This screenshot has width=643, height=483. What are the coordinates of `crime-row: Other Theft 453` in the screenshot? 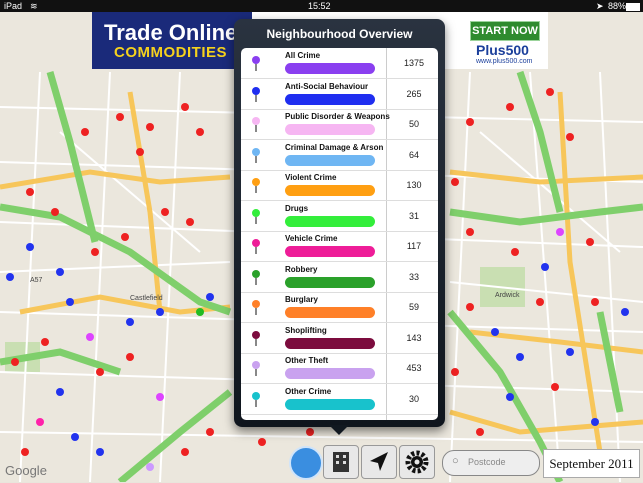 It's located at (339, 368).